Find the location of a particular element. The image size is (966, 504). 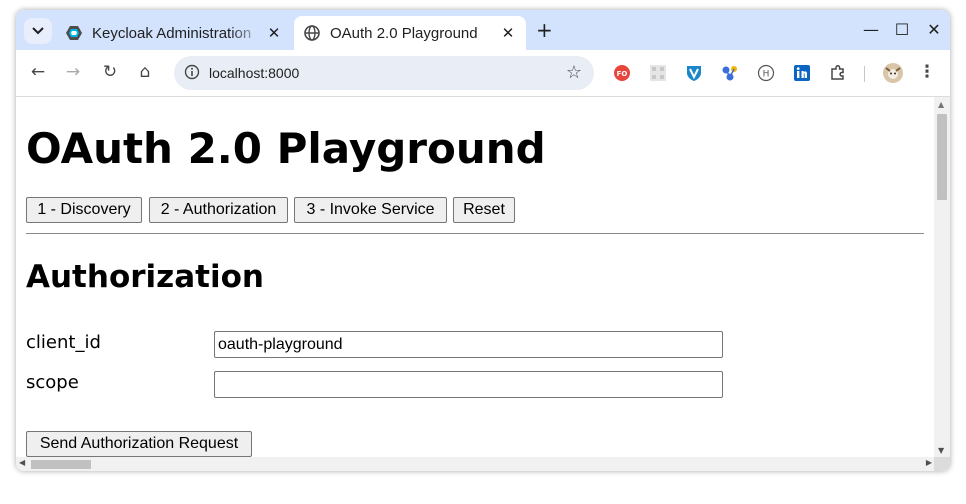

keycloak-favicon-icon is located at coordinates (74, 33).